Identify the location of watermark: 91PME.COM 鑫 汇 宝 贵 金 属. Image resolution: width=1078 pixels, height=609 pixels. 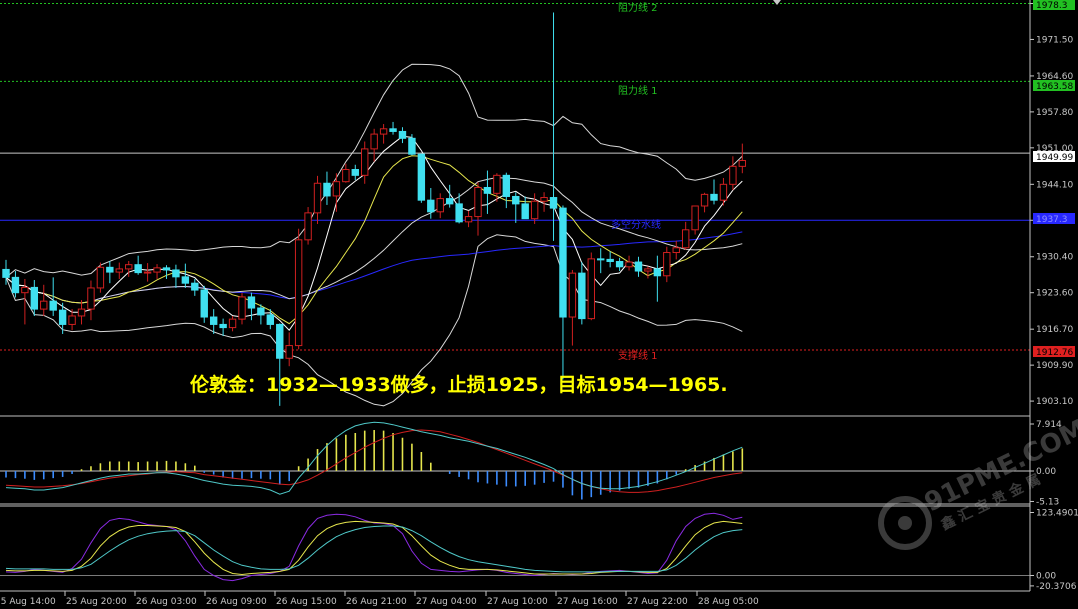
(978, 482).